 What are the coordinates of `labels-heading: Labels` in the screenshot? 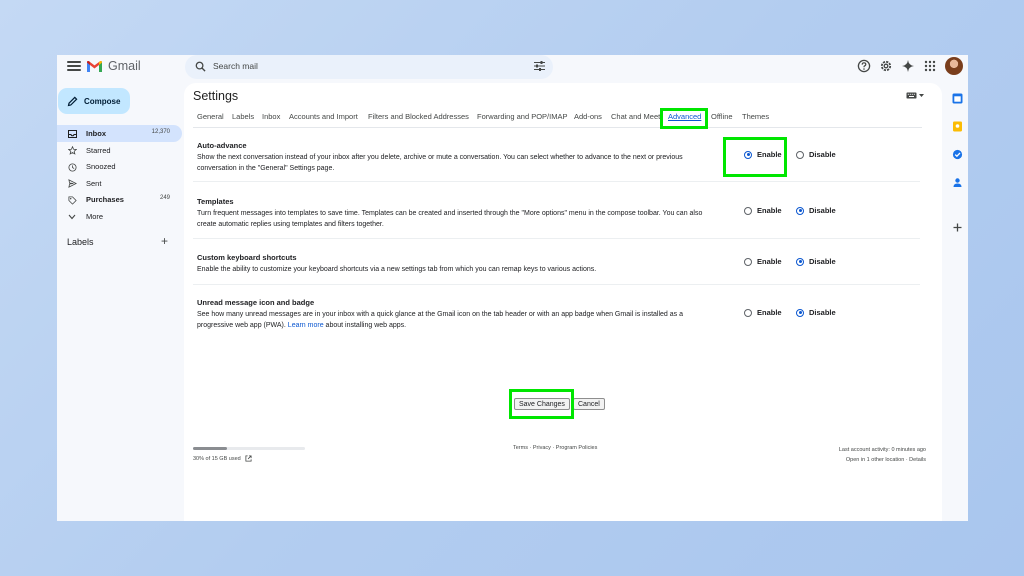 It's located at (80, 242).